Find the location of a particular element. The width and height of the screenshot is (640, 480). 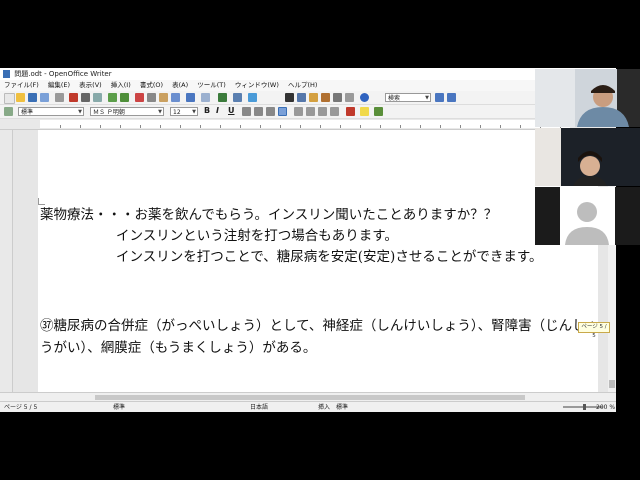

navigator-icon is located at coordinates (301, 97).